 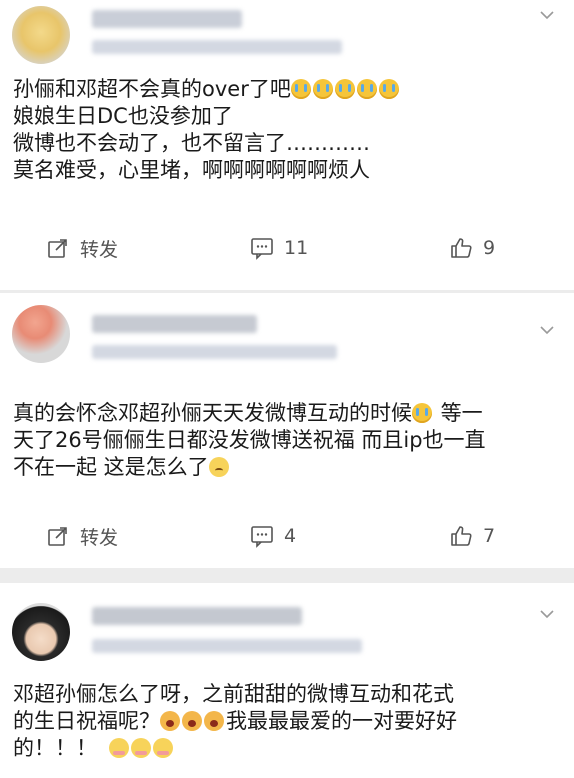 I want to click on comment-line: 的！！！, so click(x=55, y=748).